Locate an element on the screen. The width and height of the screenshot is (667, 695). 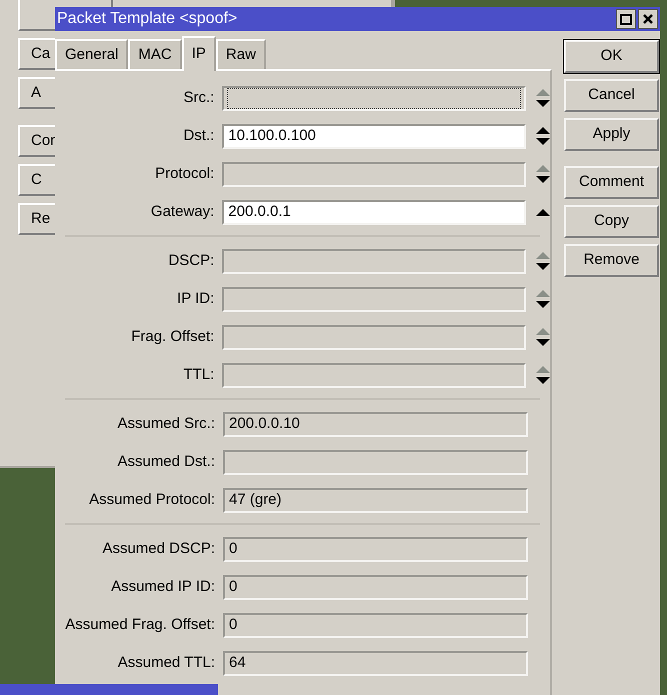
dialog-button: Remove is located at coordinates (611, 260).